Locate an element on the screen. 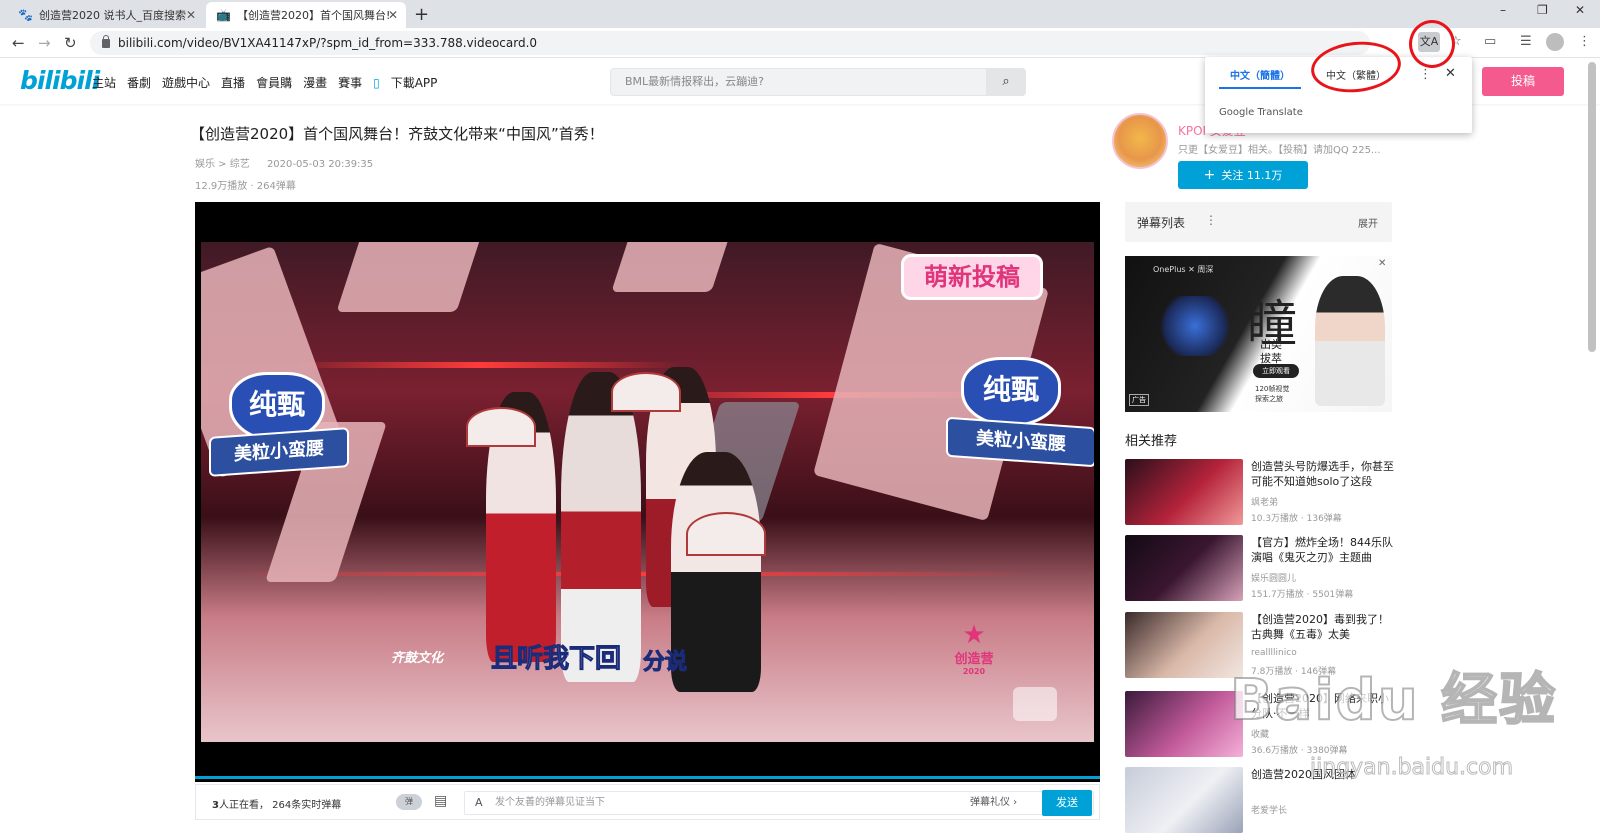  plus-icon: + is located at coordinates (1209, 175).